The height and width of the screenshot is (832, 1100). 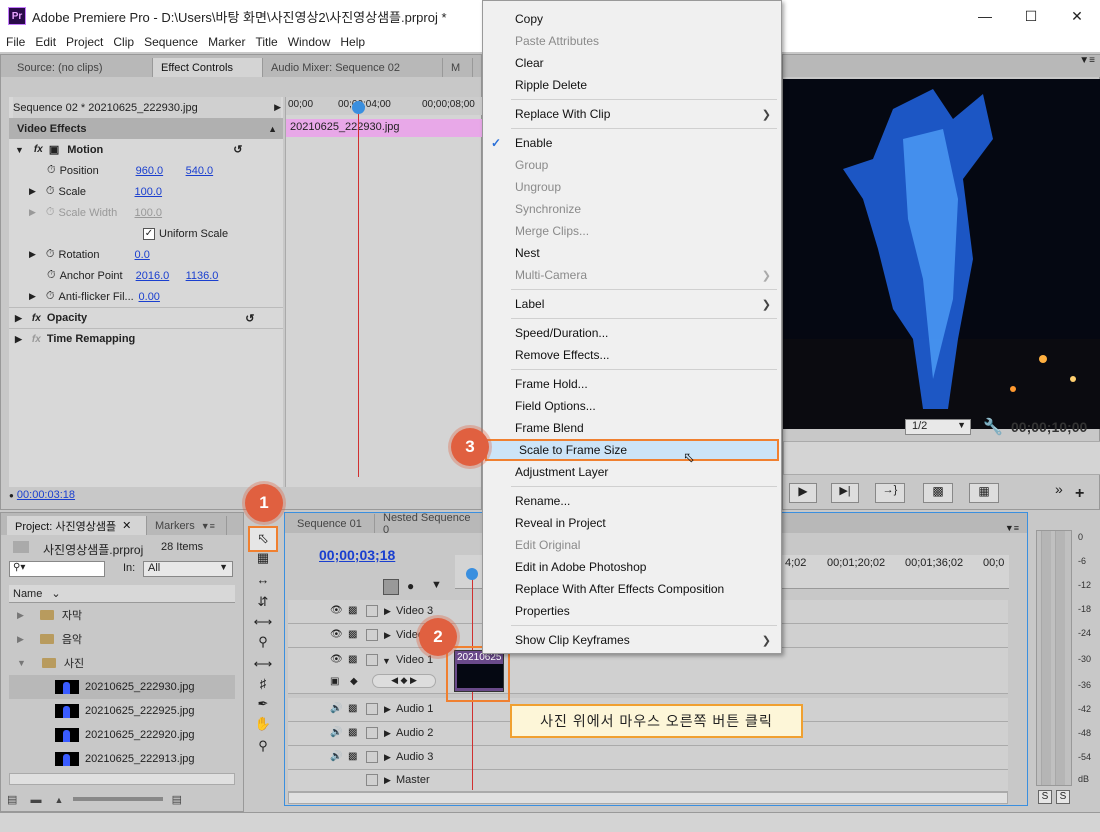 I want to click on effect-footer-timecode: 00:00:03:18, so click(x=46, y=495).